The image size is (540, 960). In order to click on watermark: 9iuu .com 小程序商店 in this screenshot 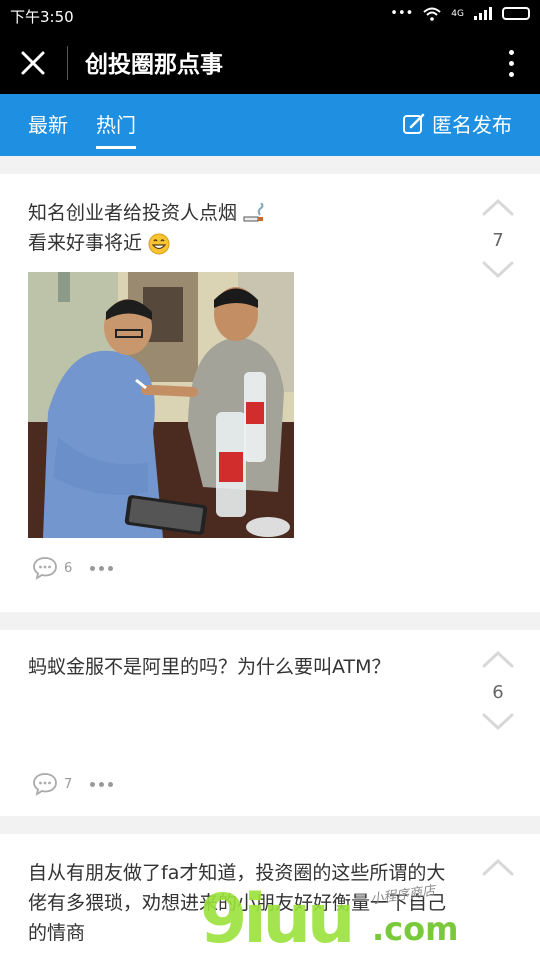, I will do `click(350, 919)`.